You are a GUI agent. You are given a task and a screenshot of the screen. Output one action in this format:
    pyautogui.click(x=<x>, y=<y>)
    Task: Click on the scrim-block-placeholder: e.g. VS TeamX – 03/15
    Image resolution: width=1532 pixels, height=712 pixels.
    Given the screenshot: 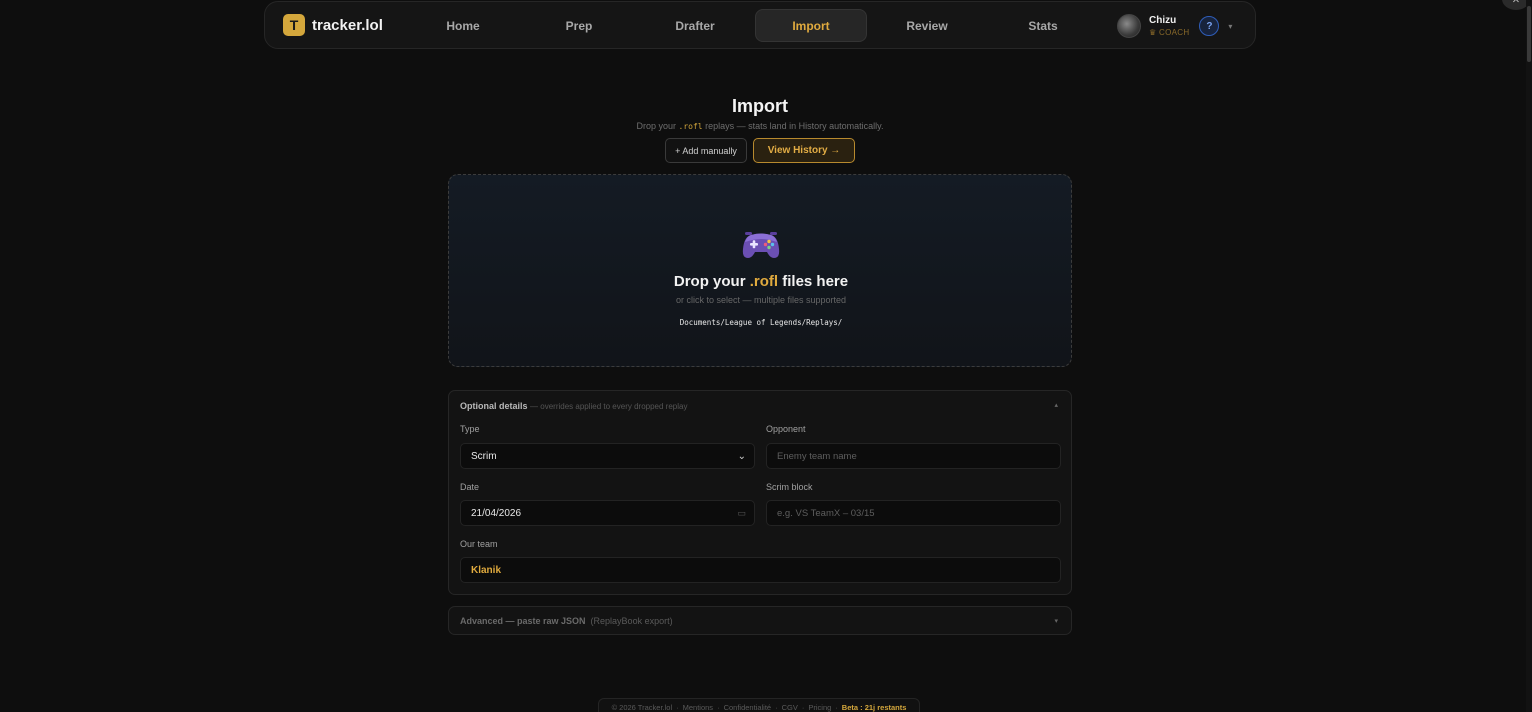 What is the action you would take?
    pyautogui.click(x=826, y=513)
    